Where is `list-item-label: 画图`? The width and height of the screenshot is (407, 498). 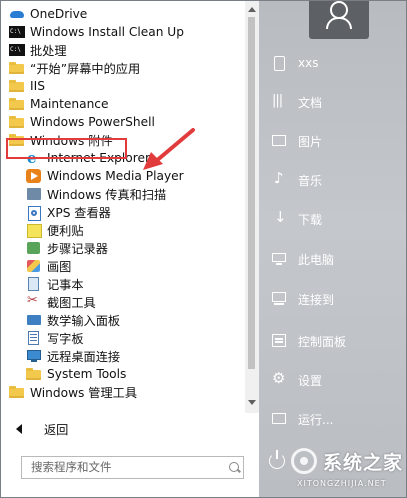 list-item-label: 画图 is located at coordinates (59, 267).